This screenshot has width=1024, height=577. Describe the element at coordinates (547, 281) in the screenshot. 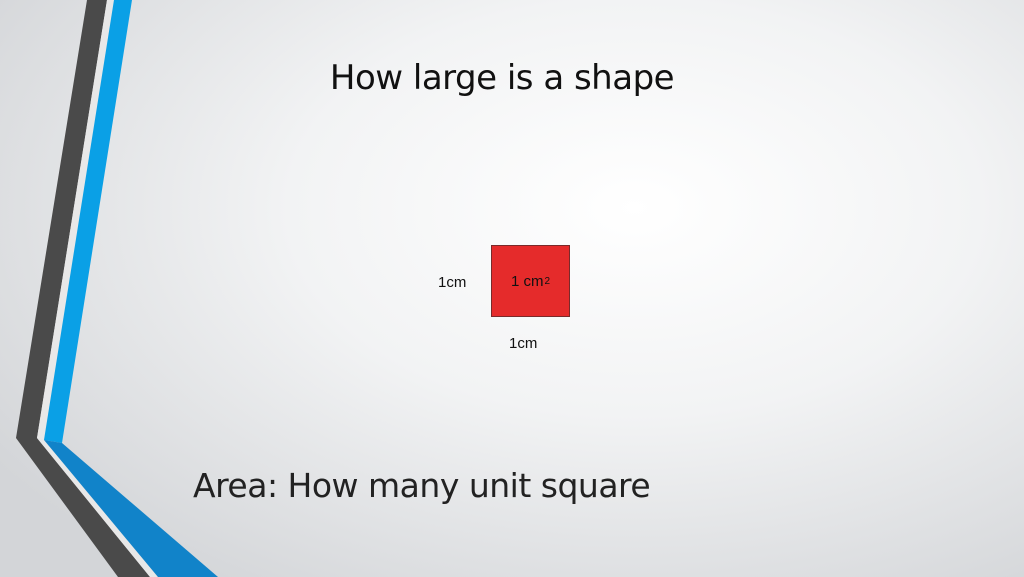

I see `area-exponent: 2` at that location.